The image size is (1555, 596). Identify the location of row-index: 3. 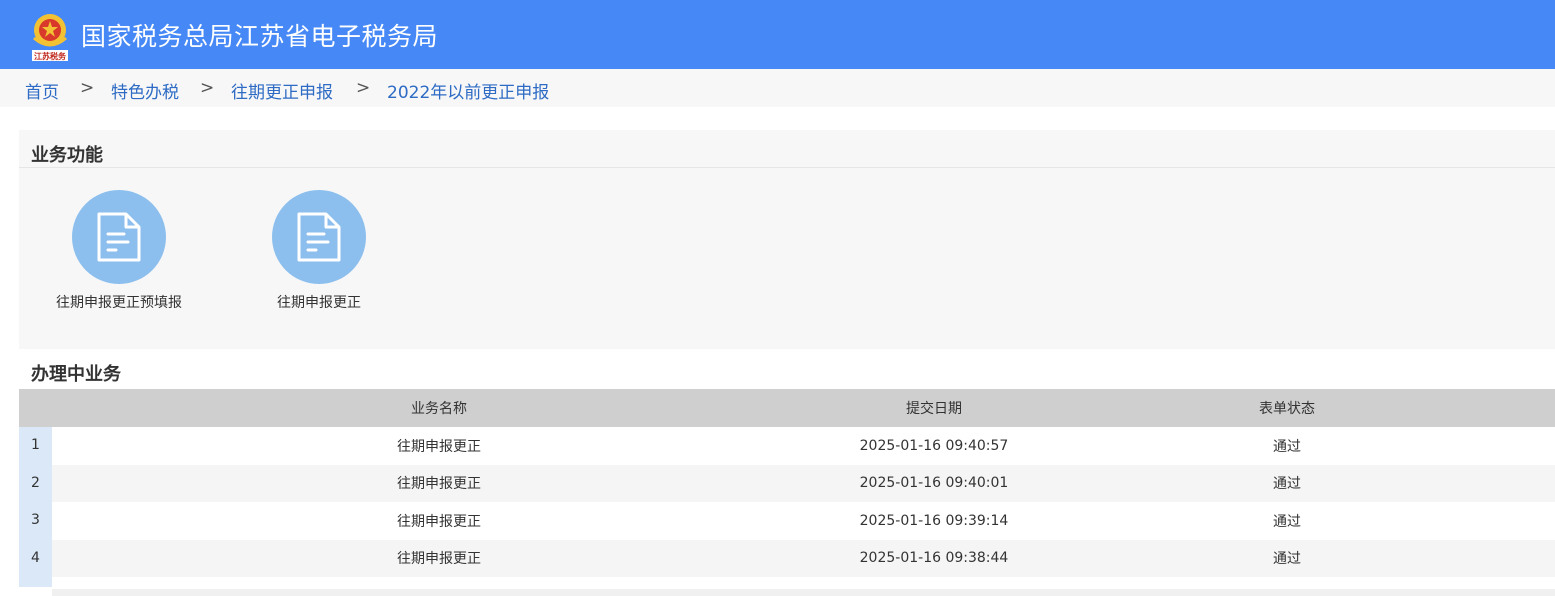
(35, 521).